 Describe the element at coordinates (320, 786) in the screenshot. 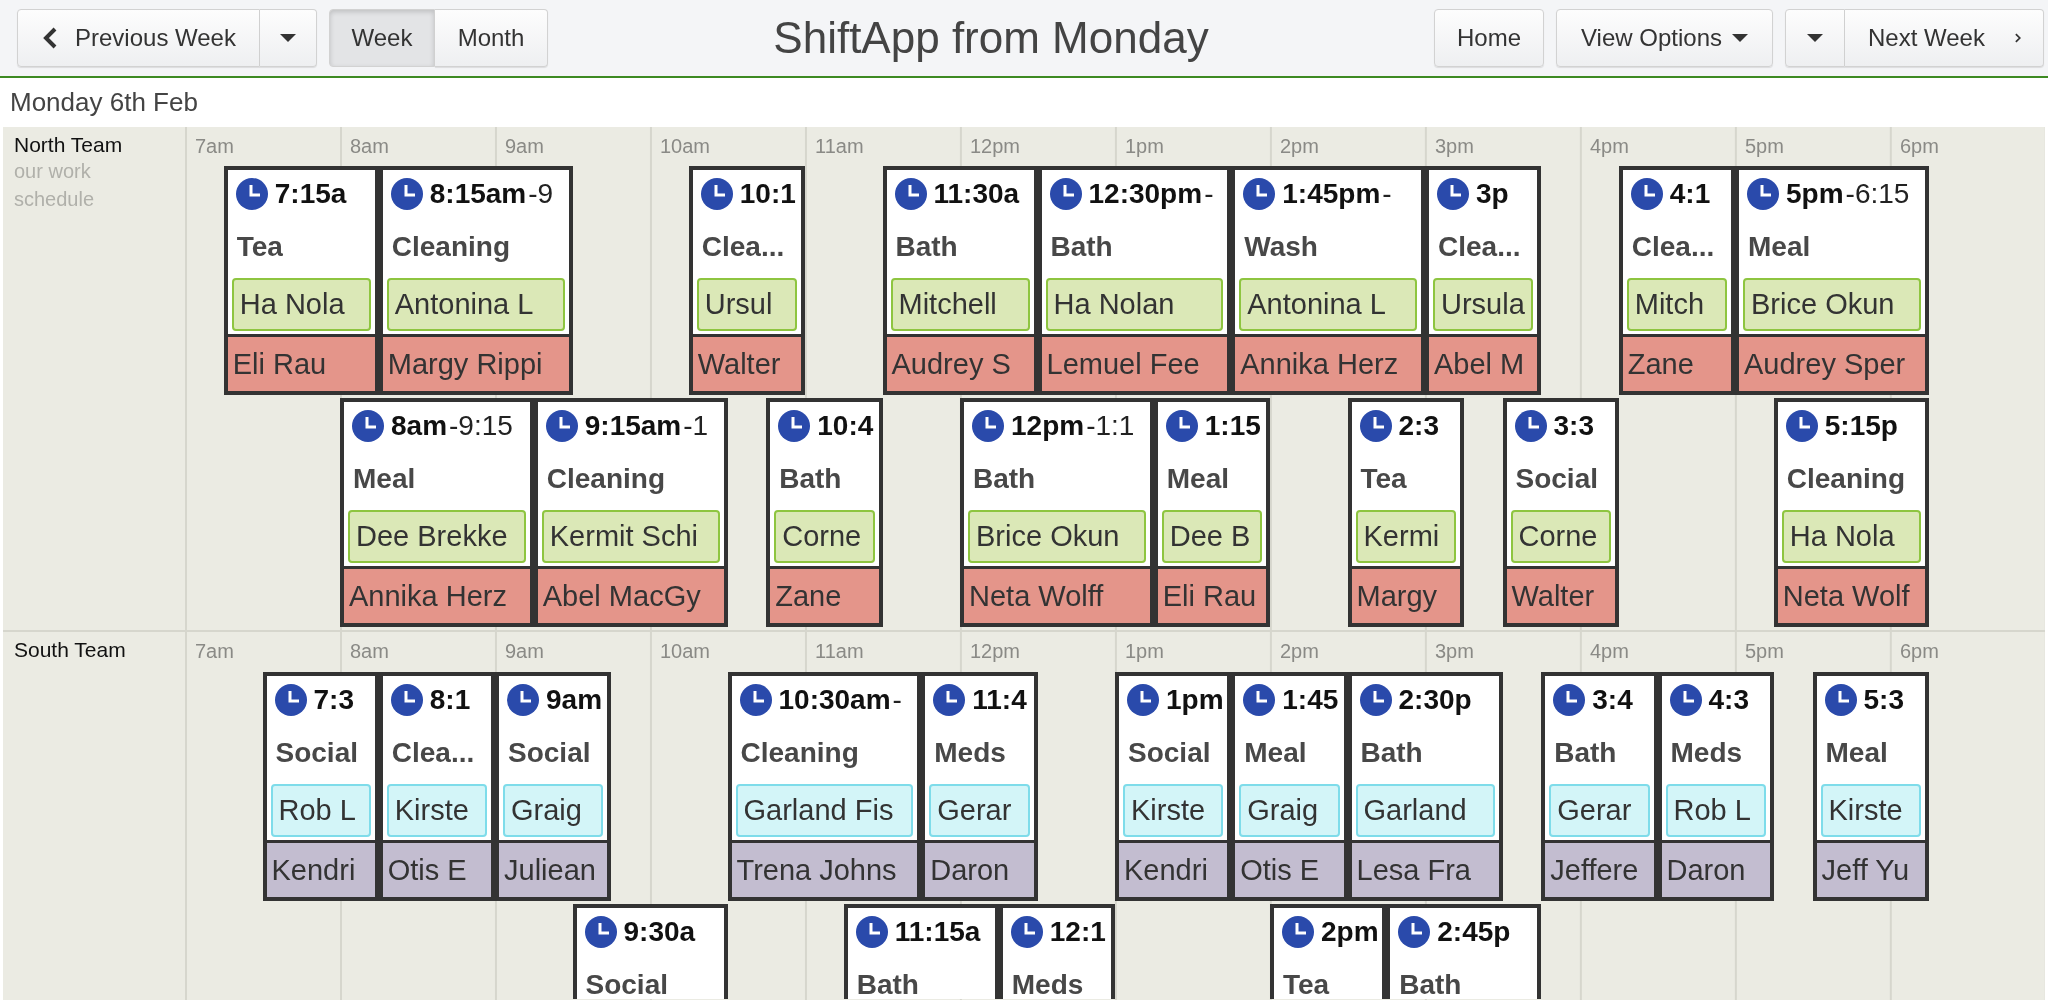

I see `shift-card: 7:3 Social Rob L Kendri` at that location.